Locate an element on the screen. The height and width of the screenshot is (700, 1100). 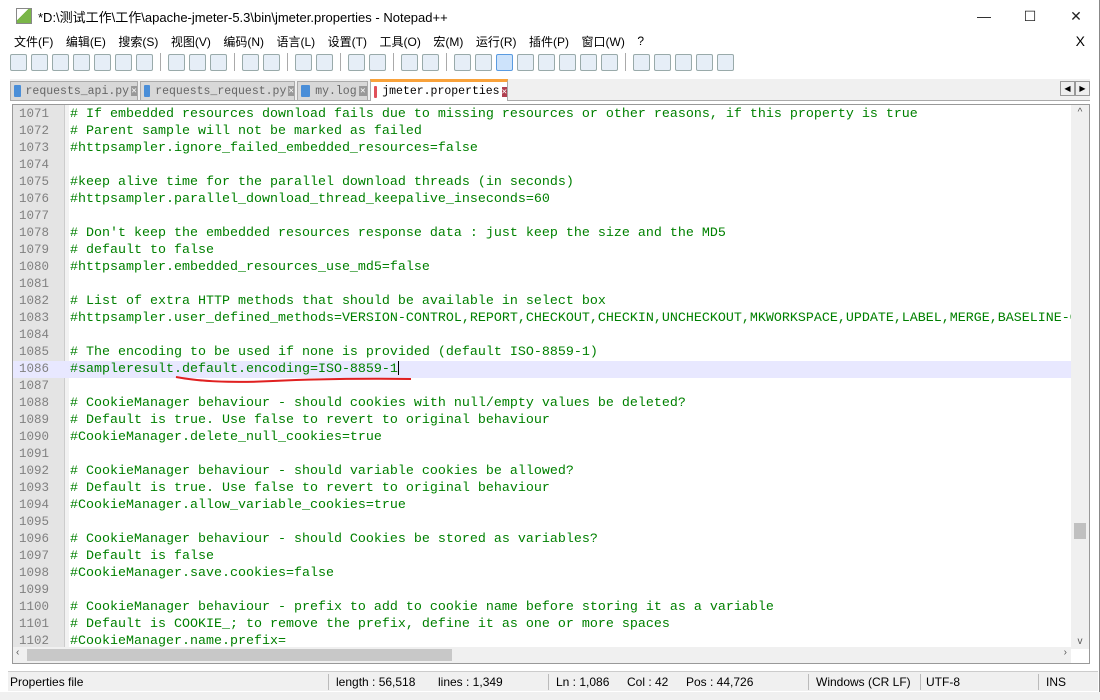
tab-requests_request-py: requests_request.py ✕ is located at coordinates (217, 91).